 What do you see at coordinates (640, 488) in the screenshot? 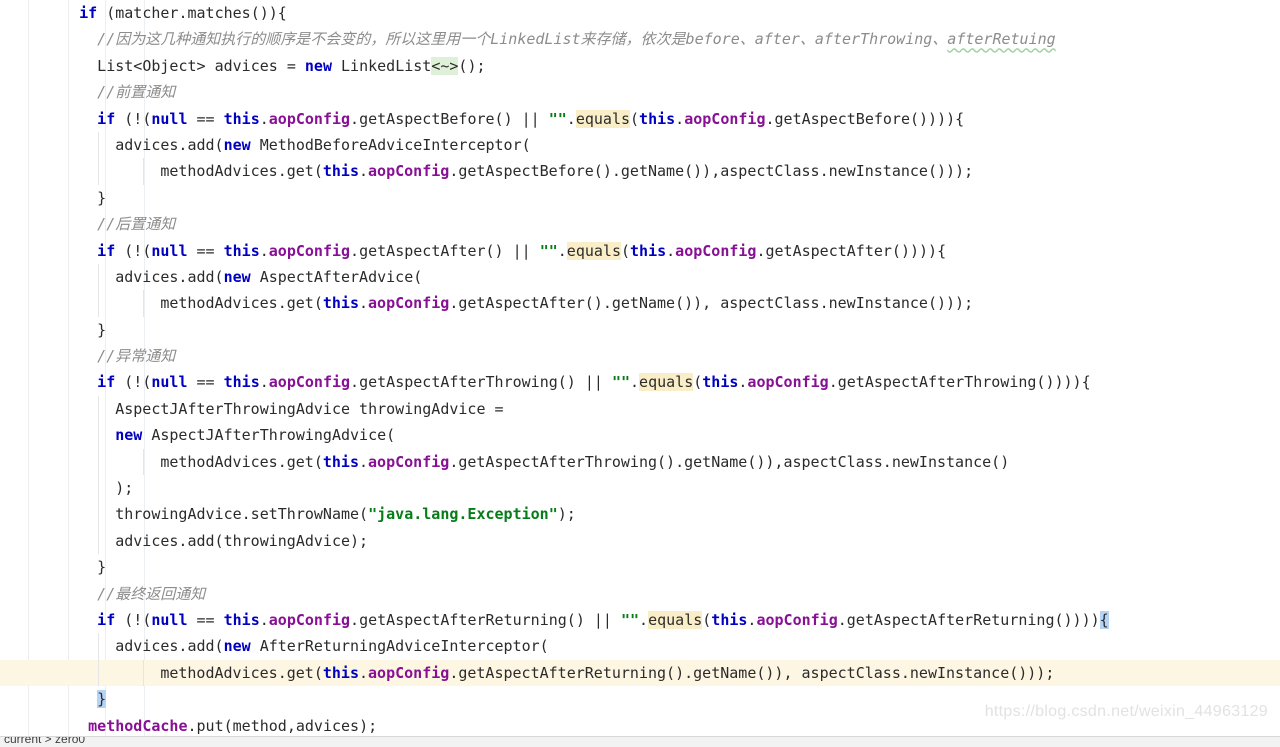
I see `code-line: );` at bounding box center [640, 488].